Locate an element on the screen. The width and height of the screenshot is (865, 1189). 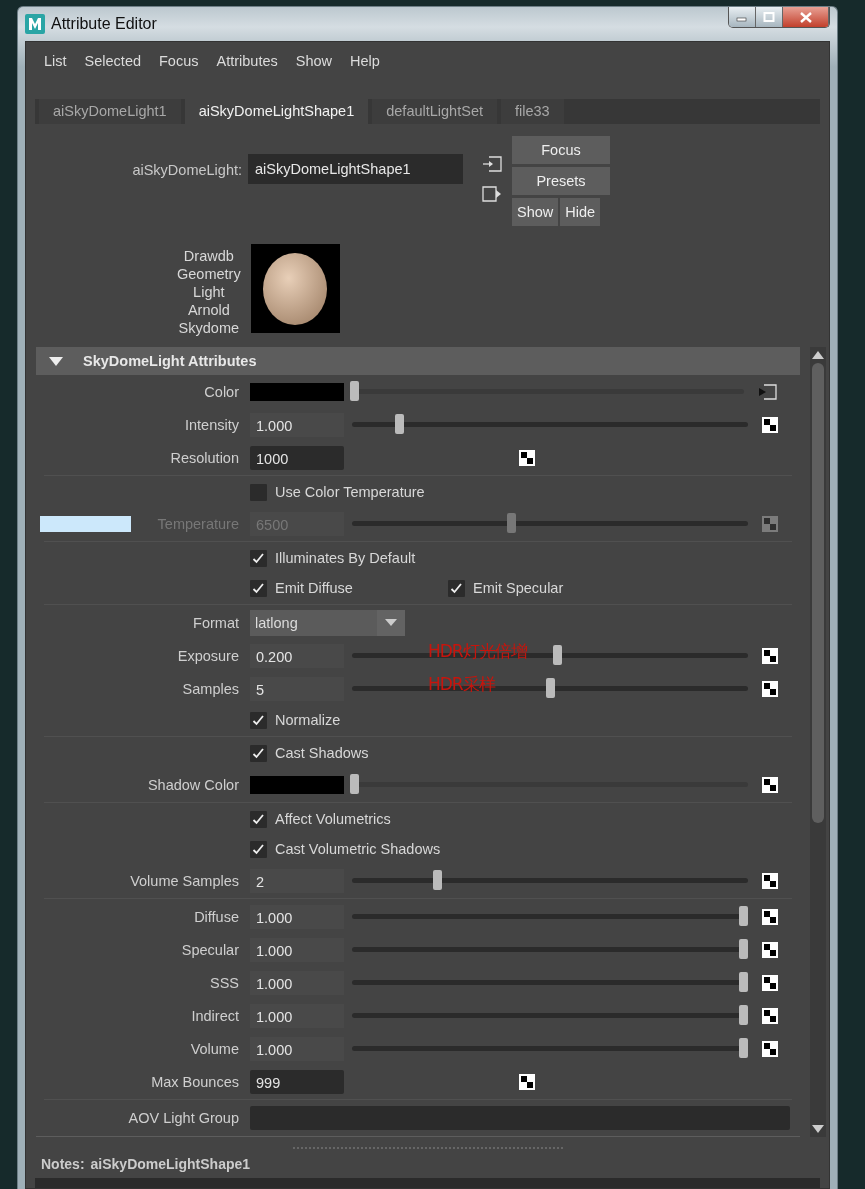
attribute-label: Max Bounces is located at coordinates (195, 1081).